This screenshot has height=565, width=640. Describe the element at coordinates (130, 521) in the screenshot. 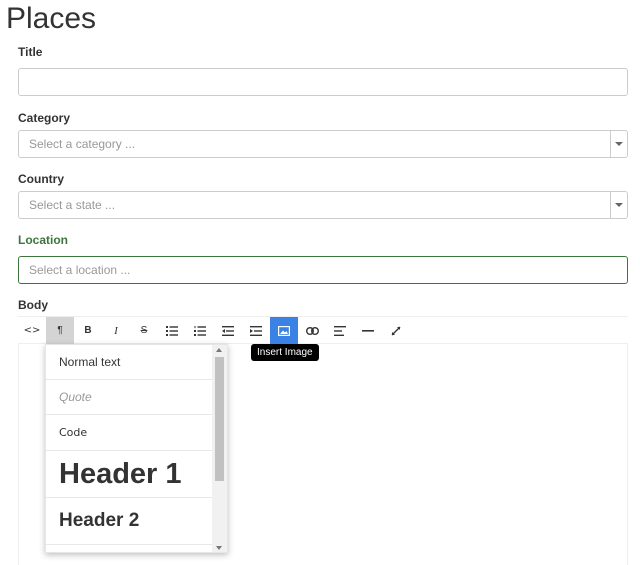

I see `format-header-2: Header 2` at that location.